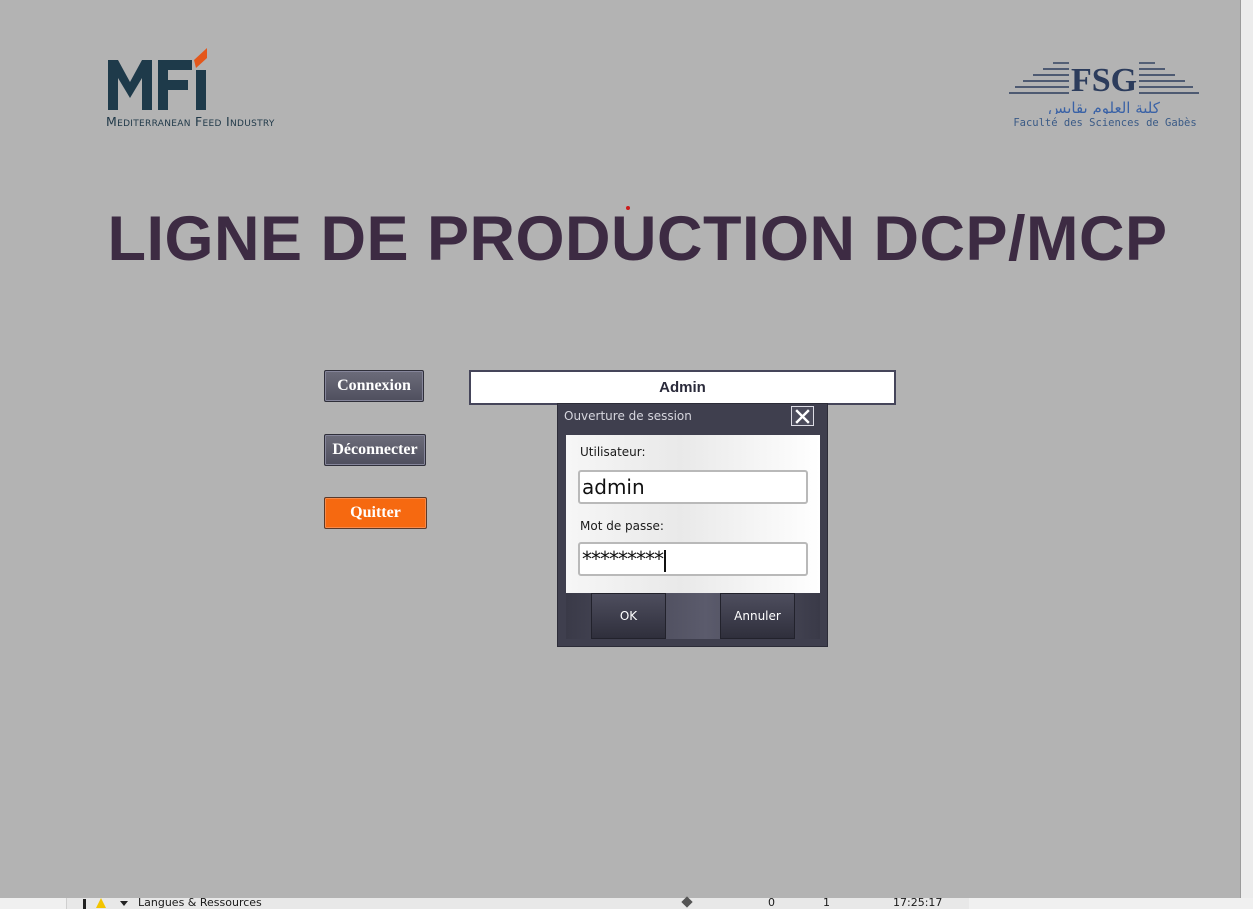 This screenshot has width=1253, height=910. Describe the element at coordinates (693, 487) in the screenshot. I see `username-input: admin` at that location.